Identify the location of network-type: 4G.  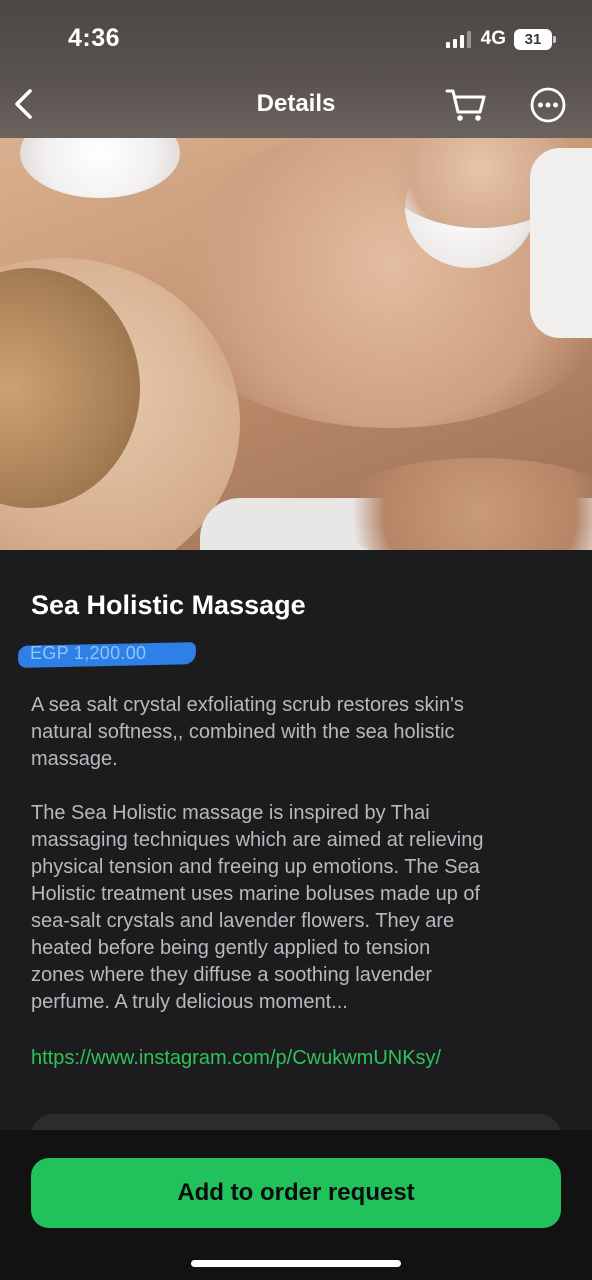
(493, 38).